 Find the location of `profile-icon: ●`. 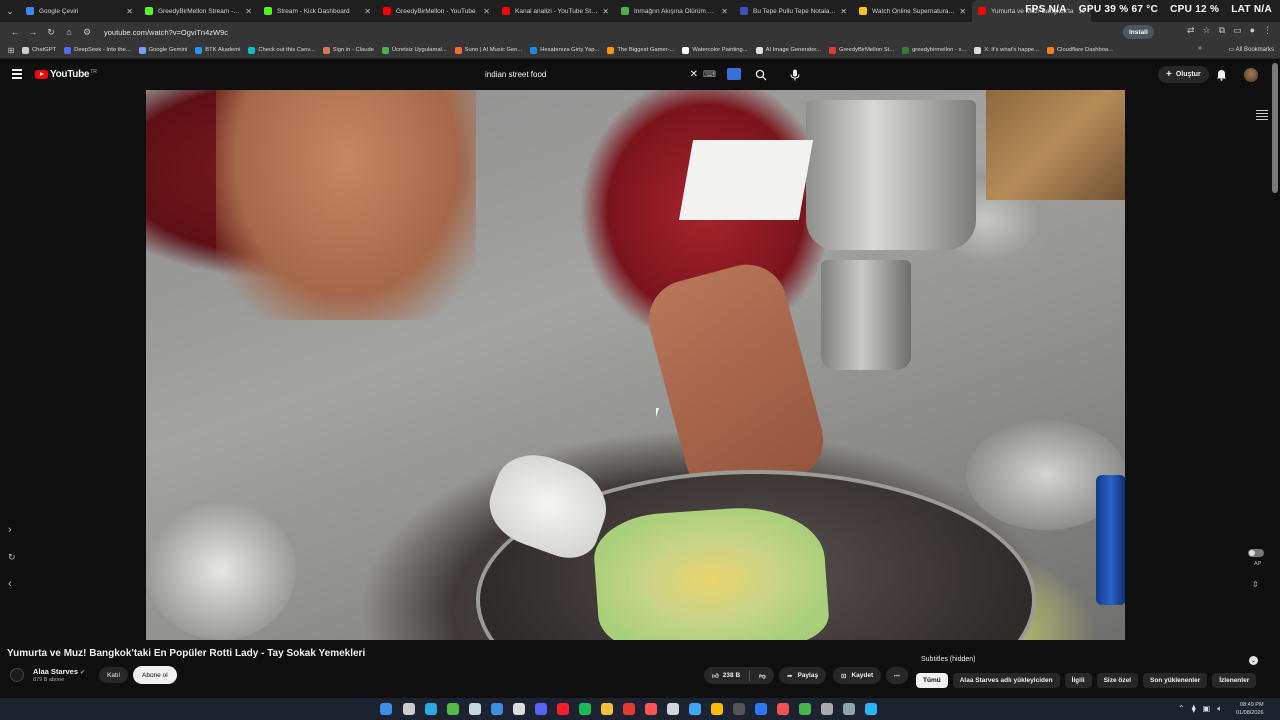

profile-icon: ● is located at coordinates (1252, 30).